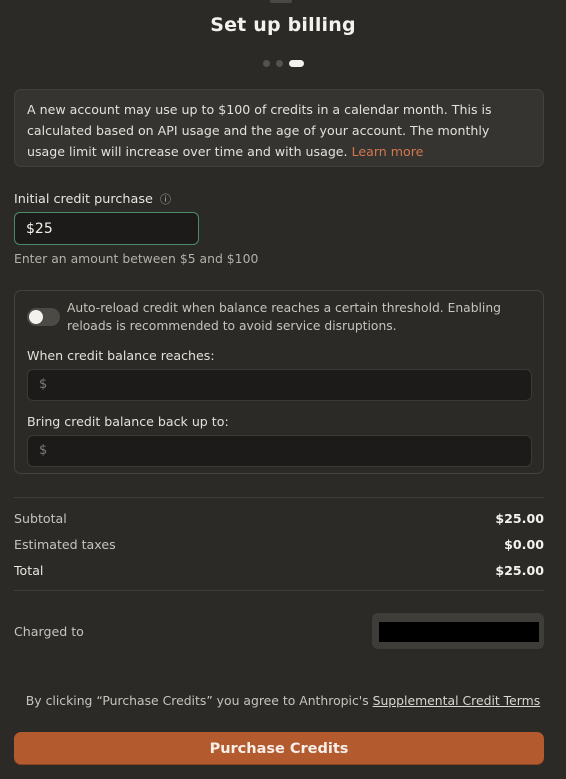  What do you see at coordinates (106, 228) in the screenshot?
I see `credit-amount-input` at bounding box center [106, 228].